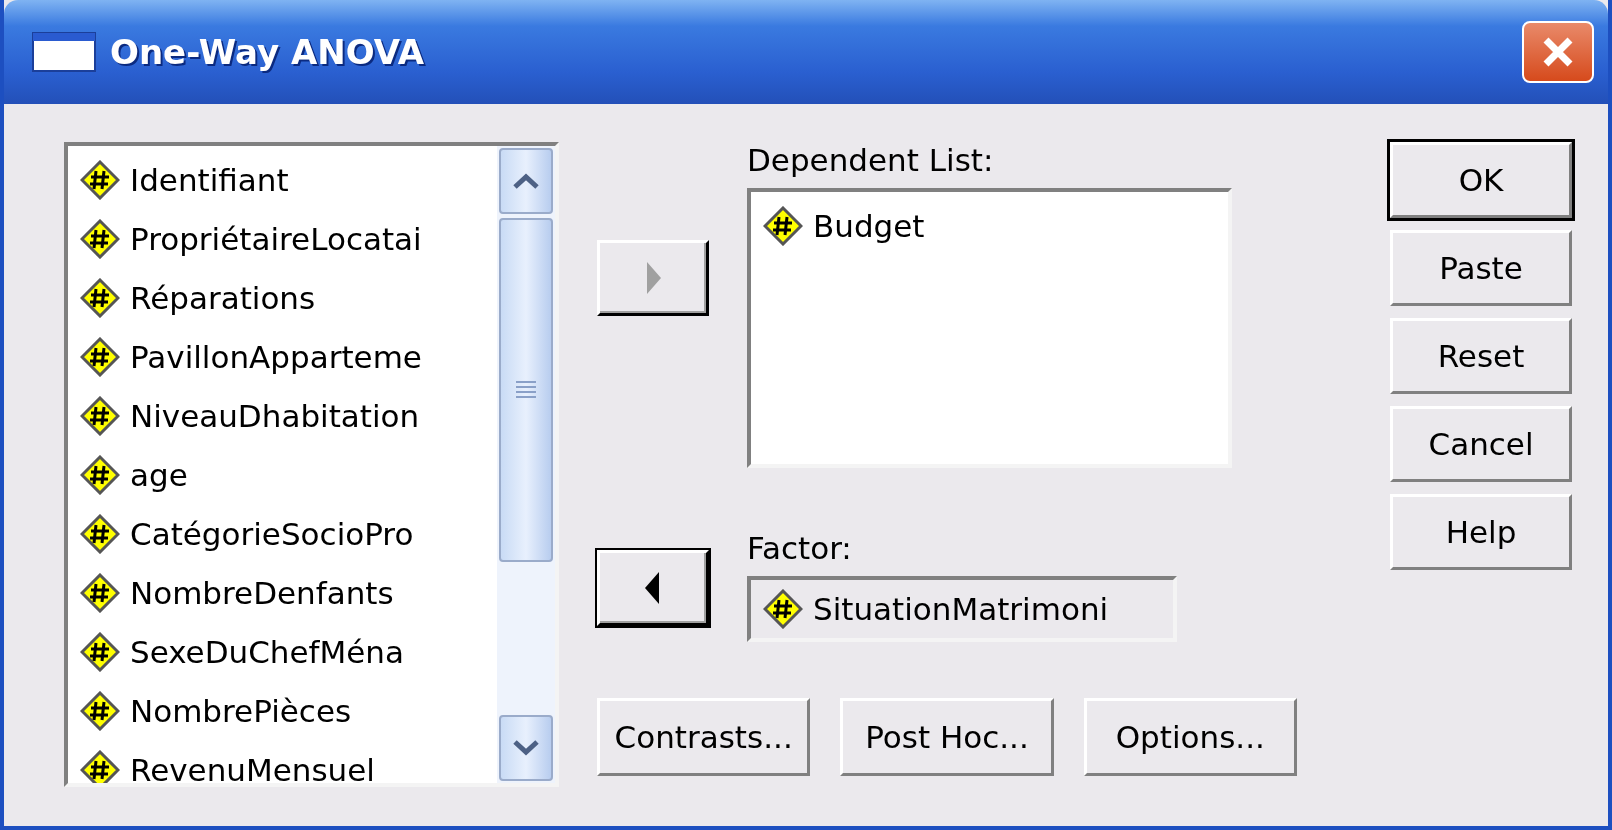  Describe the element at coordinates (288, 356) in the screenshot. I see `variable-item: PavillonApparteme` at that location.